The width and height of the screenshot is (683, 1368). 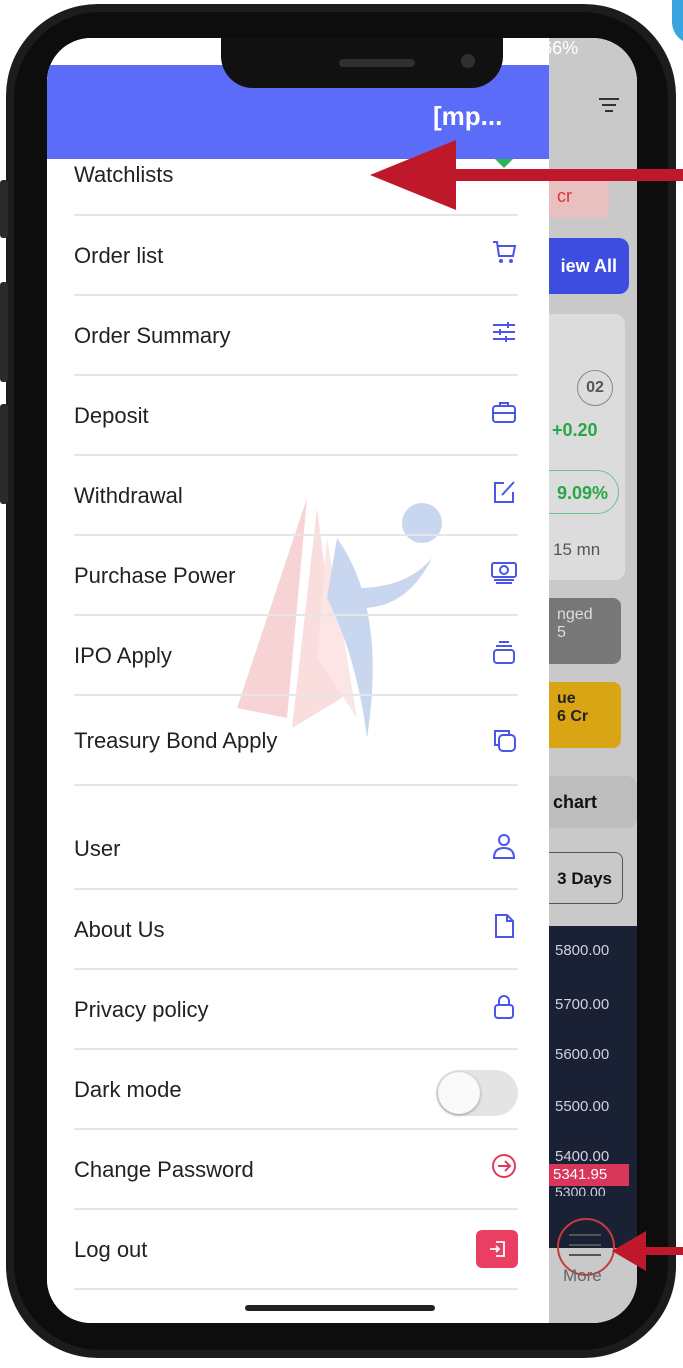 What do you see at coordinates (296, 1010) in the screenshot?
I see `menu-item-privacy-policy: Privacy policy` at bounding box center [296, 1010].